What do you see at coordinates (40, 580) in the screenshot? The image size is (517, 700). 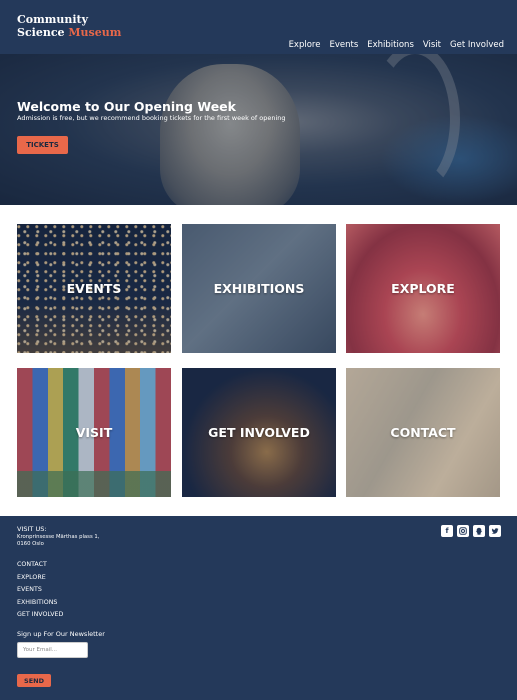 I see `footer-link-explore: EXPLORE` at bounding box center [40, 580].